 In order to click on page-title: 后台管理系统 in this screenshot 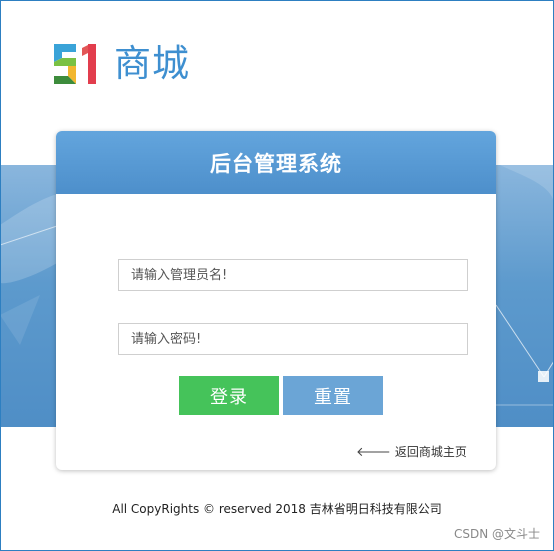, I will do `click(276, 163)`.